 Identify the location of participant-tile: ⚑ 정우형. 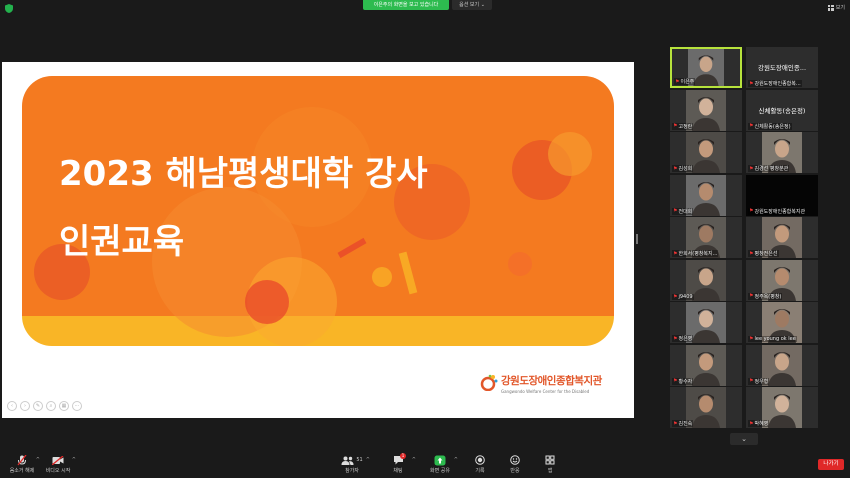
(782, 365).